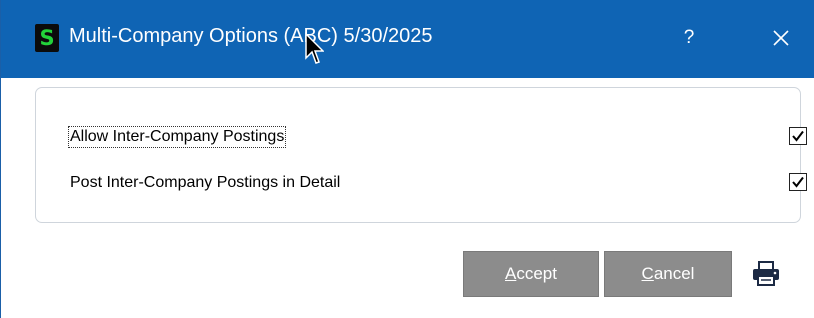  What do you see at coordinates (251, 36) in the screenshot?
I see `window-title: Multi-Company Options (ABC) 5/30/2025` at bounding box center [251, 36].